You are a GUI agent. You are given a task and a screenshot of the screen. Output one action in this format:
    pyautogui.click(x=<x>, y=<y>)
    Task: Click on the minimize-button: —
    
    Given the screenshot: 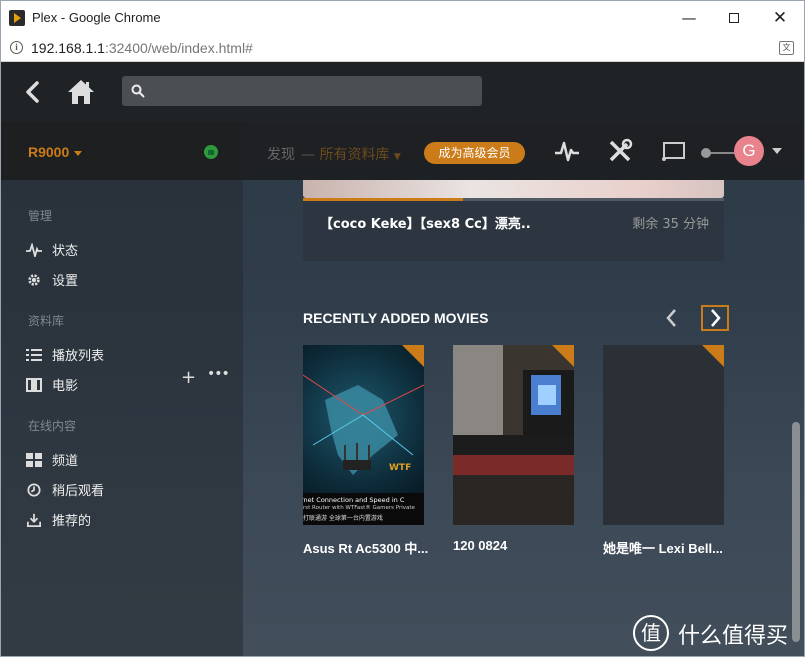 What is the action you would take?
    pyautogui.click(x=689, y=18)
    